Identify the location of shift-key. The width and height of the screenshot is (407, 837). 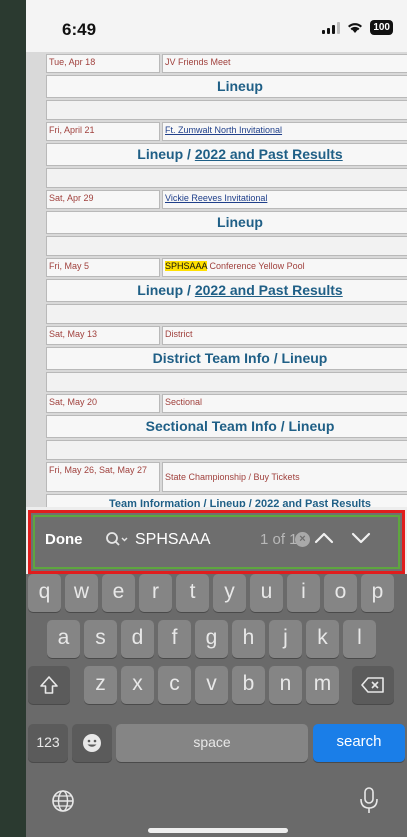
(49, 685).